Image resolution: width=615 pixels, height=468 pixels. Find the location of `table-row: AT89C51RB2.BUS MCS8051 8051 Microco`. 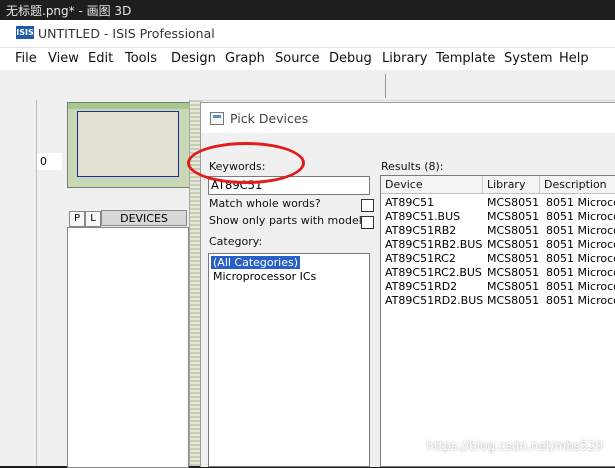

table-row: AT89C51RB2.BUS MCS8051 8051 Microco is located at coordinates (498, 245).